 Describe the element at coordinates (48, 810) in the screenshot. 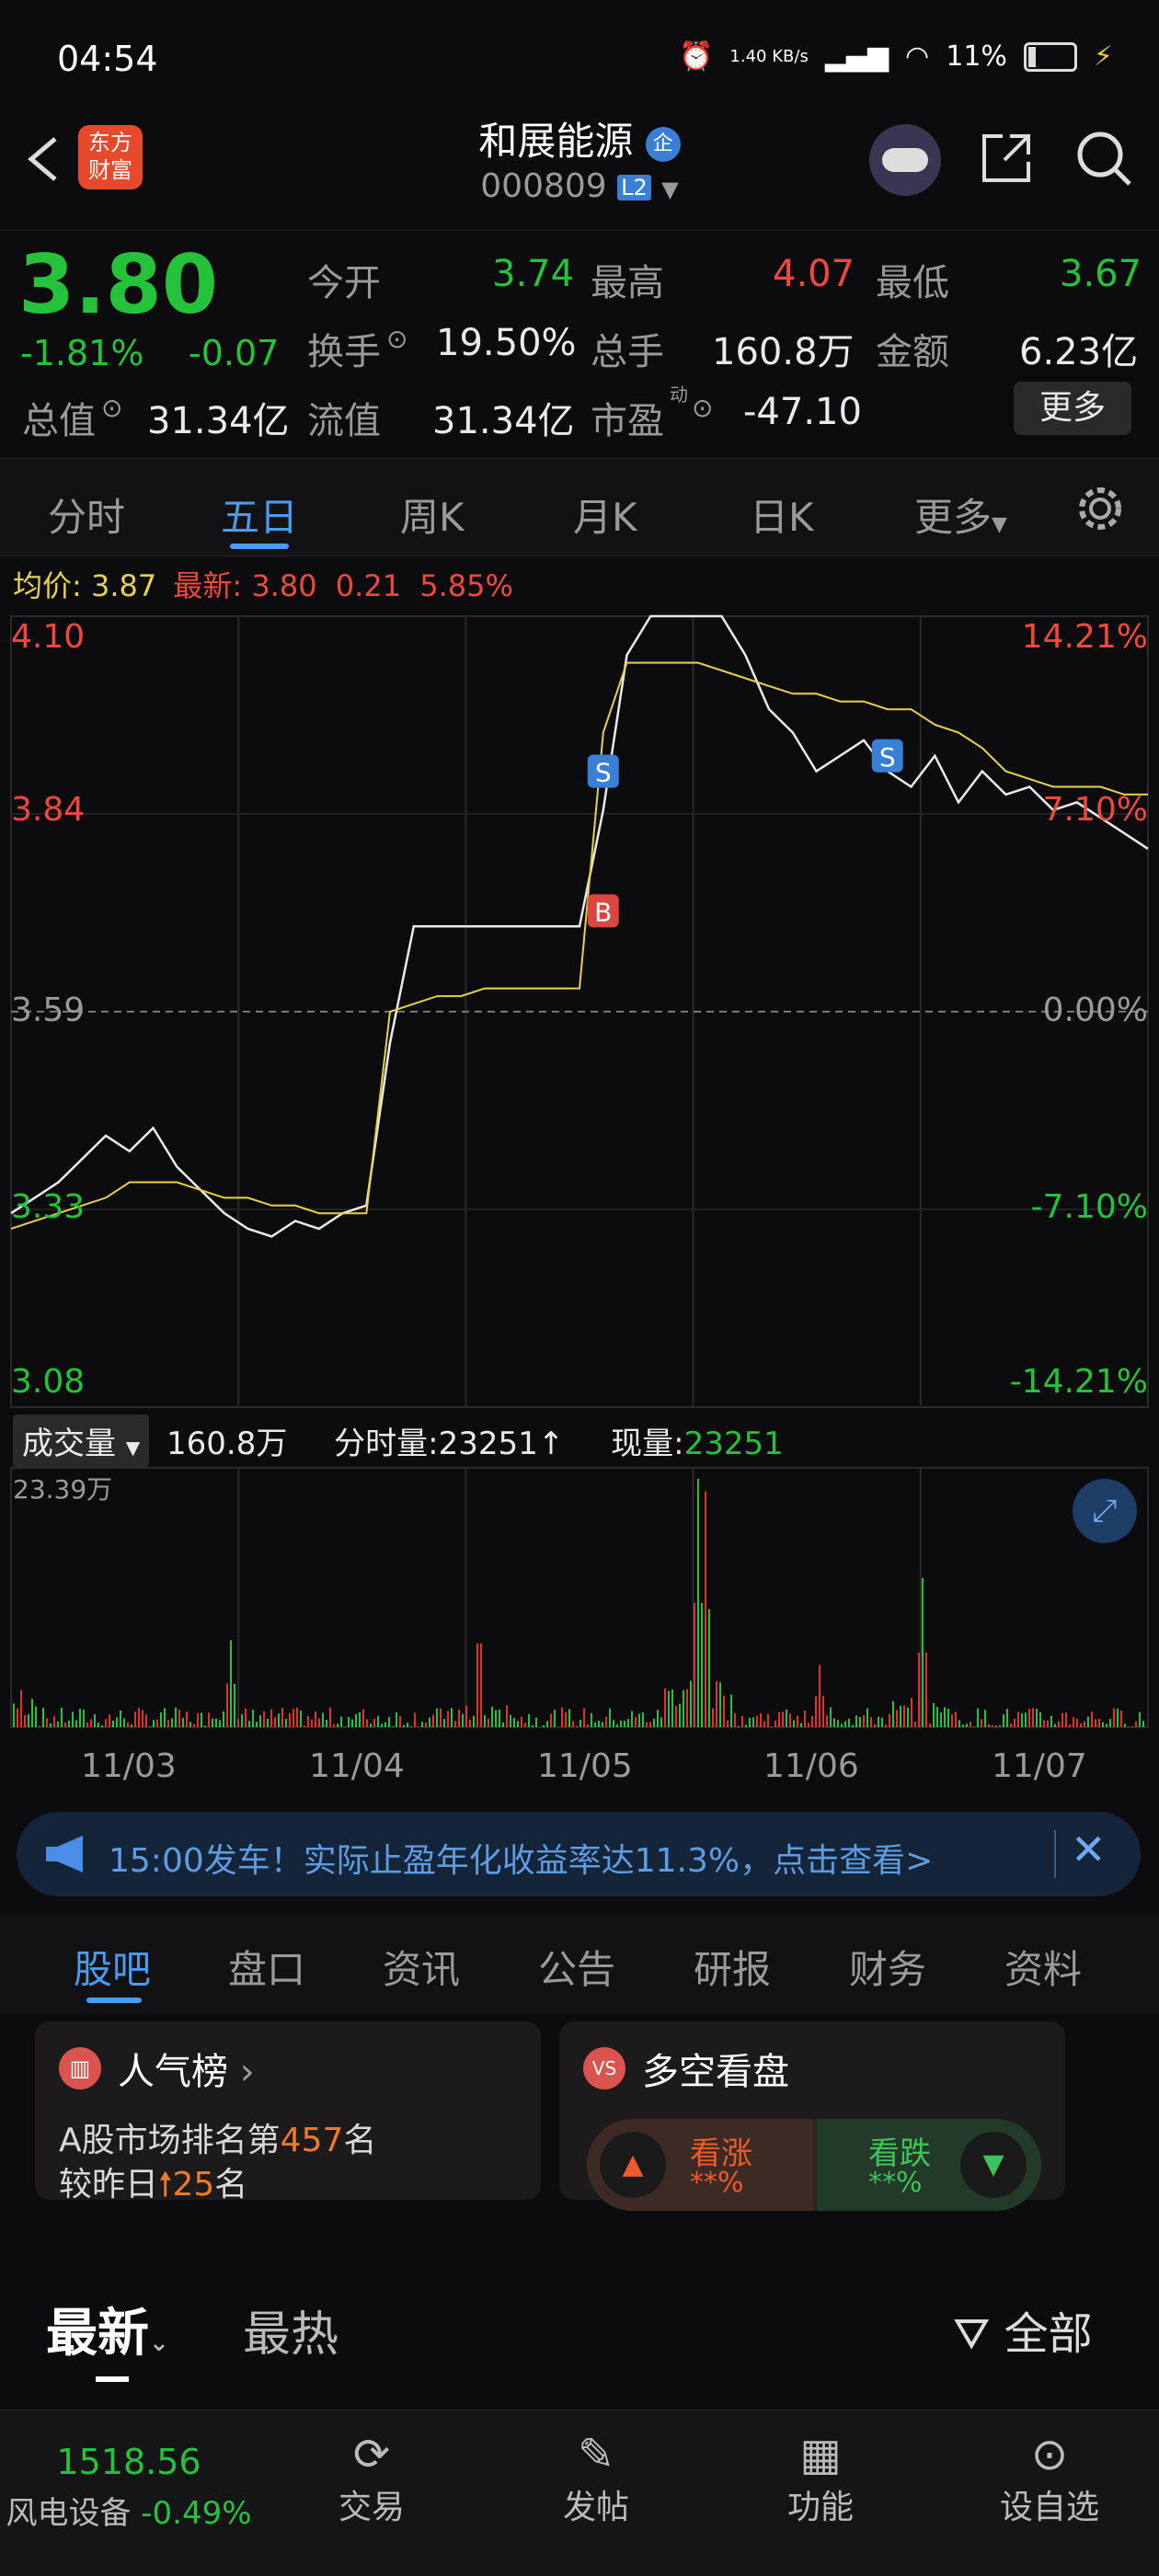

I see `y-tick-left: 3.84` at that location.